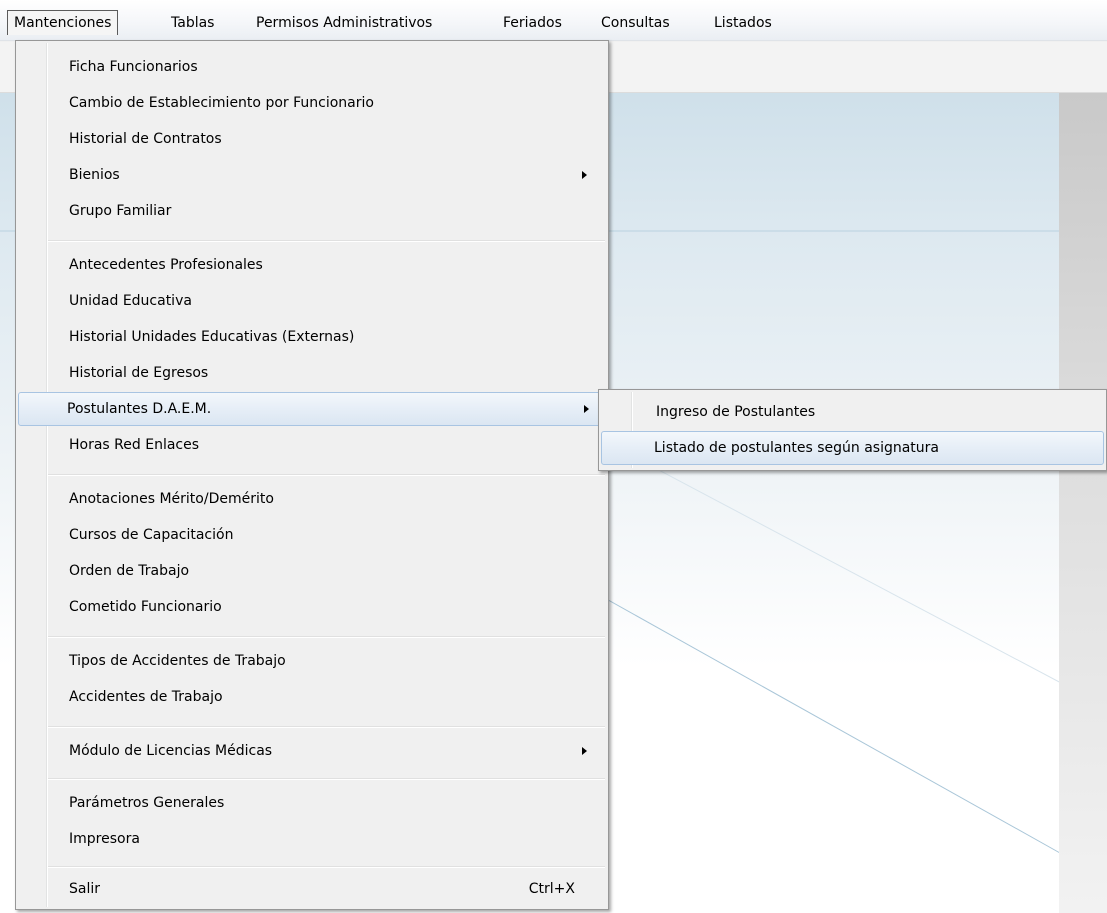  What do you see at coordinates (192, 23) in the screenshot?
I see `menubar-tablas: Tablas` at bounding box center [192, 23].